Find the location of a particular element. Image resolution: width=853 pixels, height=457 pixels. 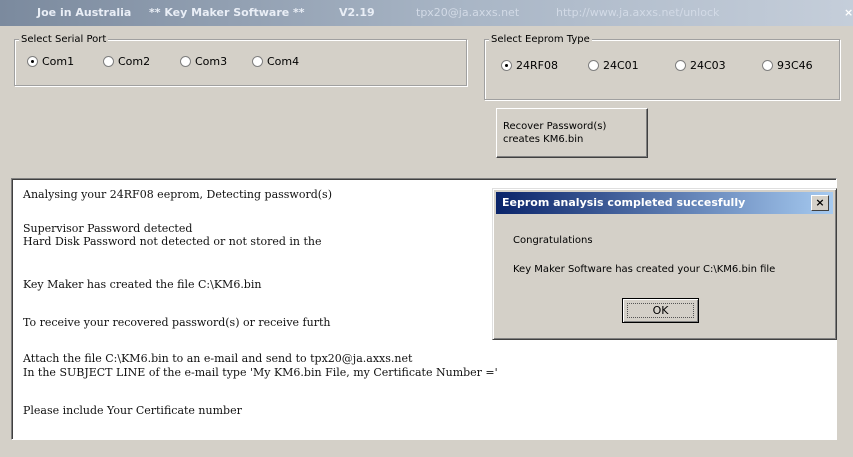

window-close-icon: × is located at coordinates (848, 12).